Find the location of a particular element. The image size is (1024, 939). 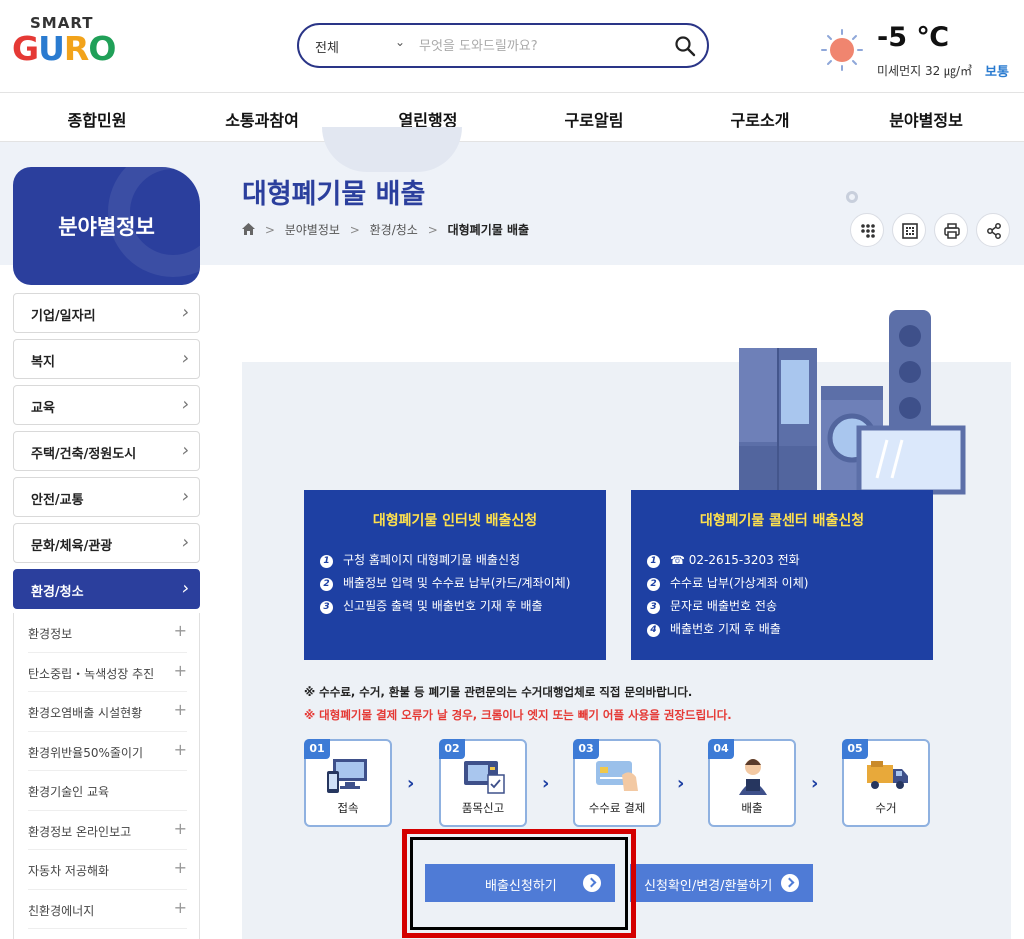

smart-guro-logo: SMART GURO is located at coordinates (64, 41).